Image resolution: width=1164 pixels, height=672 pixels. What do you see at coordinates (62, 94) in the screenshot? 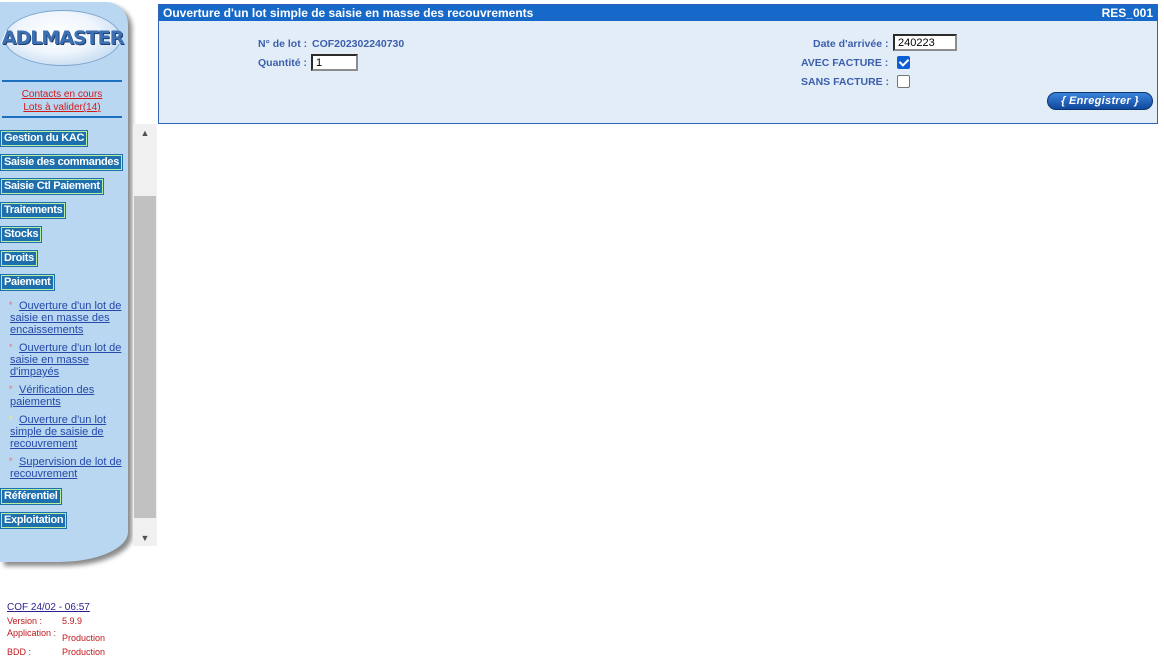
I see `contacts-en-cours-link: Contacts en cours` at bounding box center [62, 94].